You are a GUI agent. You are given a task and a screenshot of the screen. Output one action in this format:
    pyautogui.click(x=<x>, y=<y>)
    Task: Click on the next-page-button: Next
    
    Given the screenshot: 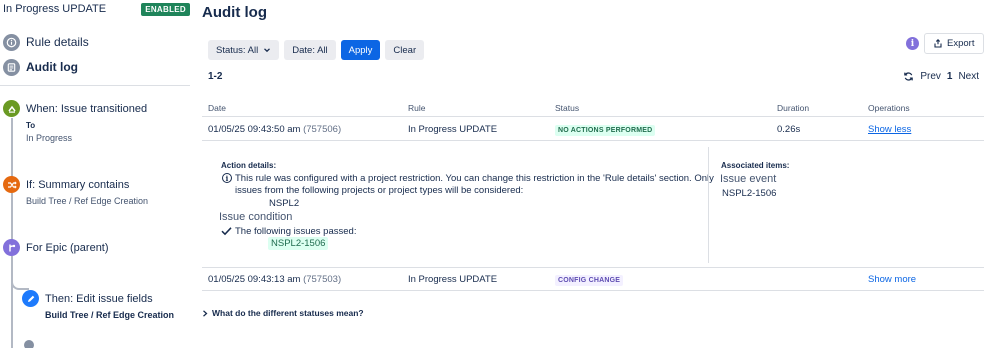 What is the action you would take?
    pyautogui.click(x=968, y=76)
    